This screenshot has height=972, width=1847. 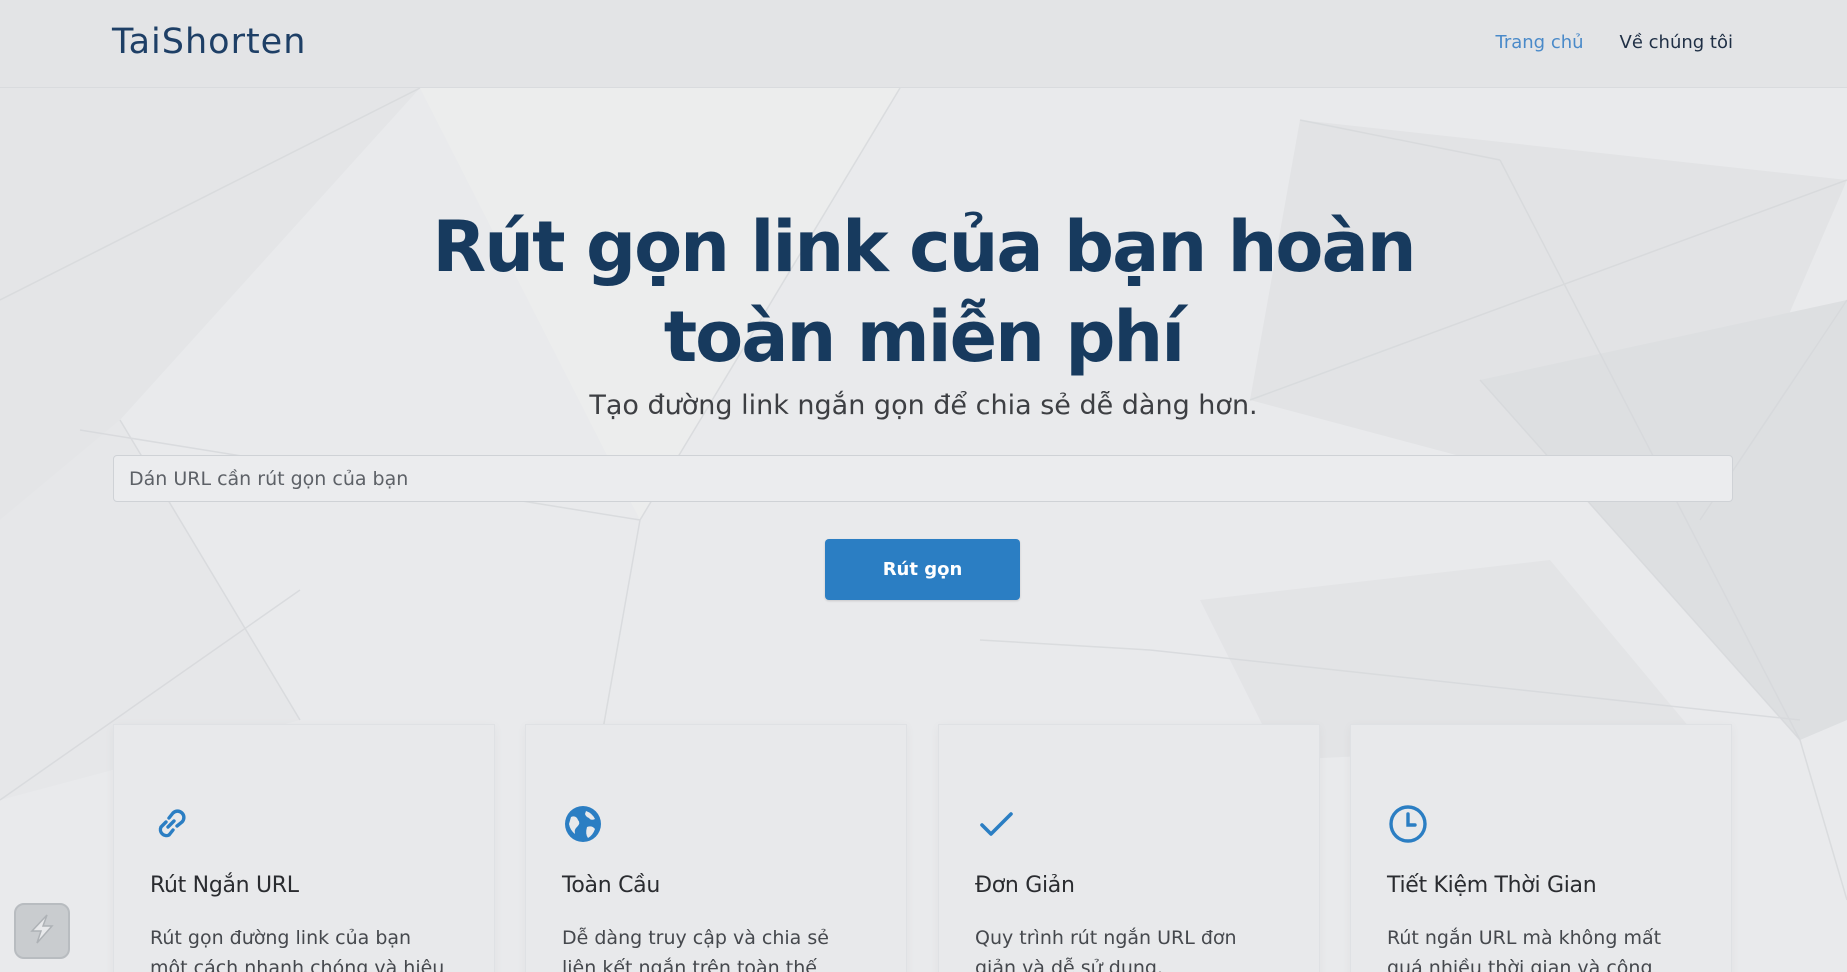 I want to click on feature-title: Đơn Giản, so click(x=1025, y=885).